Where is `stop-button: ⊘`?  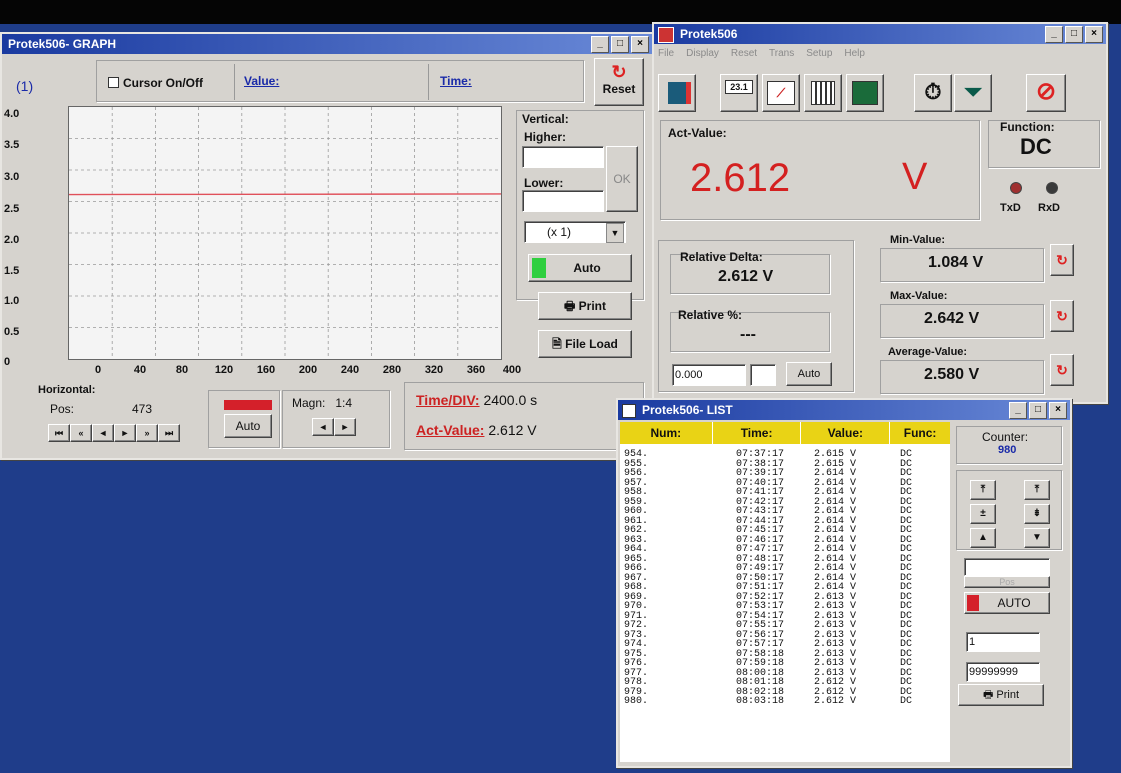
stop-button: ⊘ is located at coordinates (1046, 93).